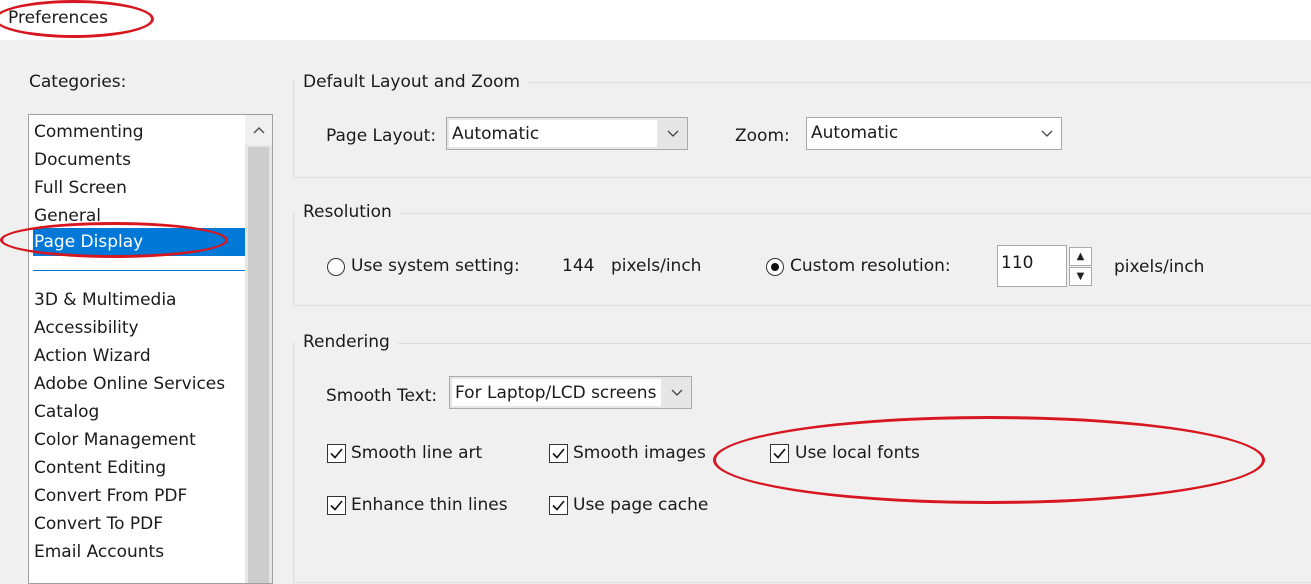 The width and height of the screenshot is (1311, 584). What do you see at coordinates (139, 188) in the screenshot?
I see `category-item: Full Screen` at bounding box center [139, 188].